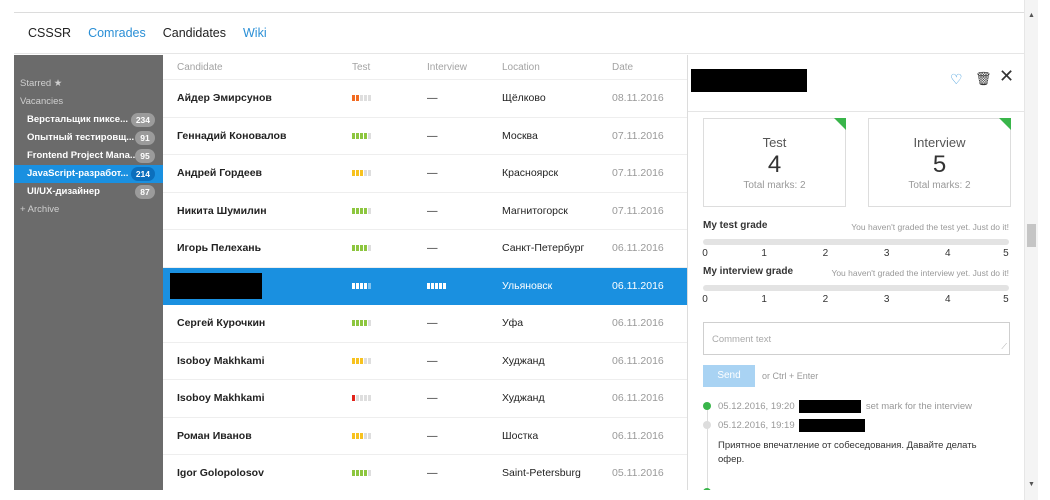 The height and width of the screenshot is (500, 1050). I want to click on nav-comrades: Comrades, so click(117, 33).